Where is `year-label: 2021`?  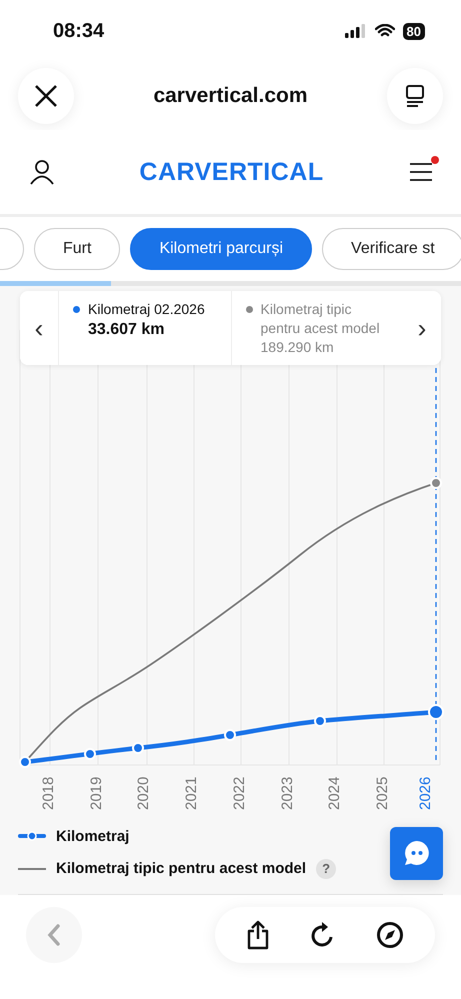
year-label: 2021 is located at coordinates (191, 793).